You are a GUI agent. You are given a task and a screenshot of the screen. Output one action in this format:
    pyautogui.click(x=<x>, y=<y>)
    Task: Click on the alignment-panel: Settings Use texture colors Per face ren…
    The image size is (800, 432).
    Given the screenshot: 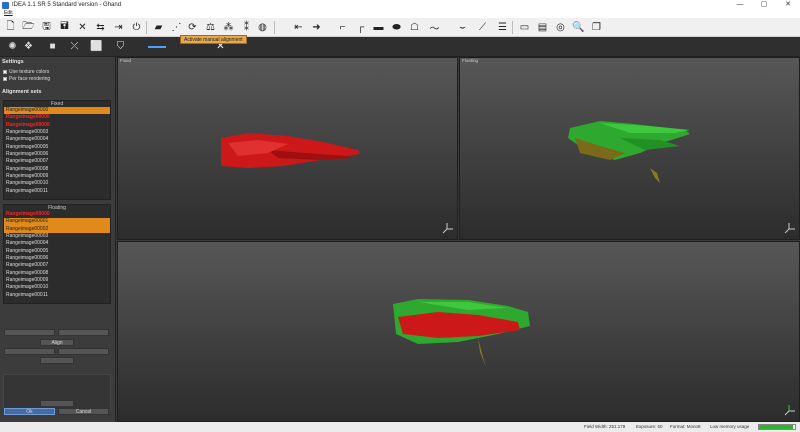 What is the action you would take?
    pyautogui.click(x=58, y=239)
    